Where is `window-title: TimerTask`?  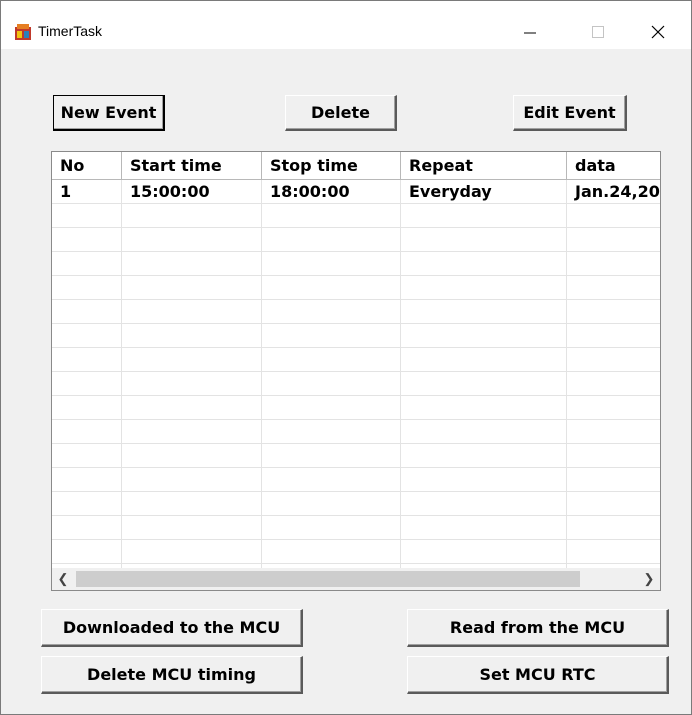 window-title: TimerTask is located at coordinates (70, 31).